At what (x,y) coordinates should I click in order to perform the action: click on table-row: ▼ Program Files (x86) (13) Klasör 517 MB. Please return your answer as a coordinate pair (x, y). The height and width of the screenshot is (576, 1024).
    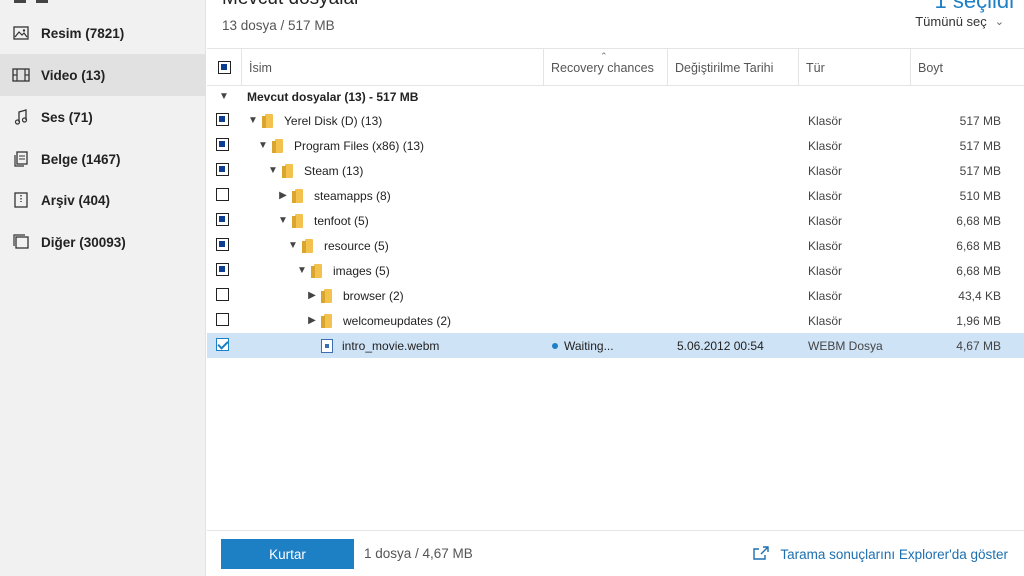
    Looking at the image, I should click on (615, 145).